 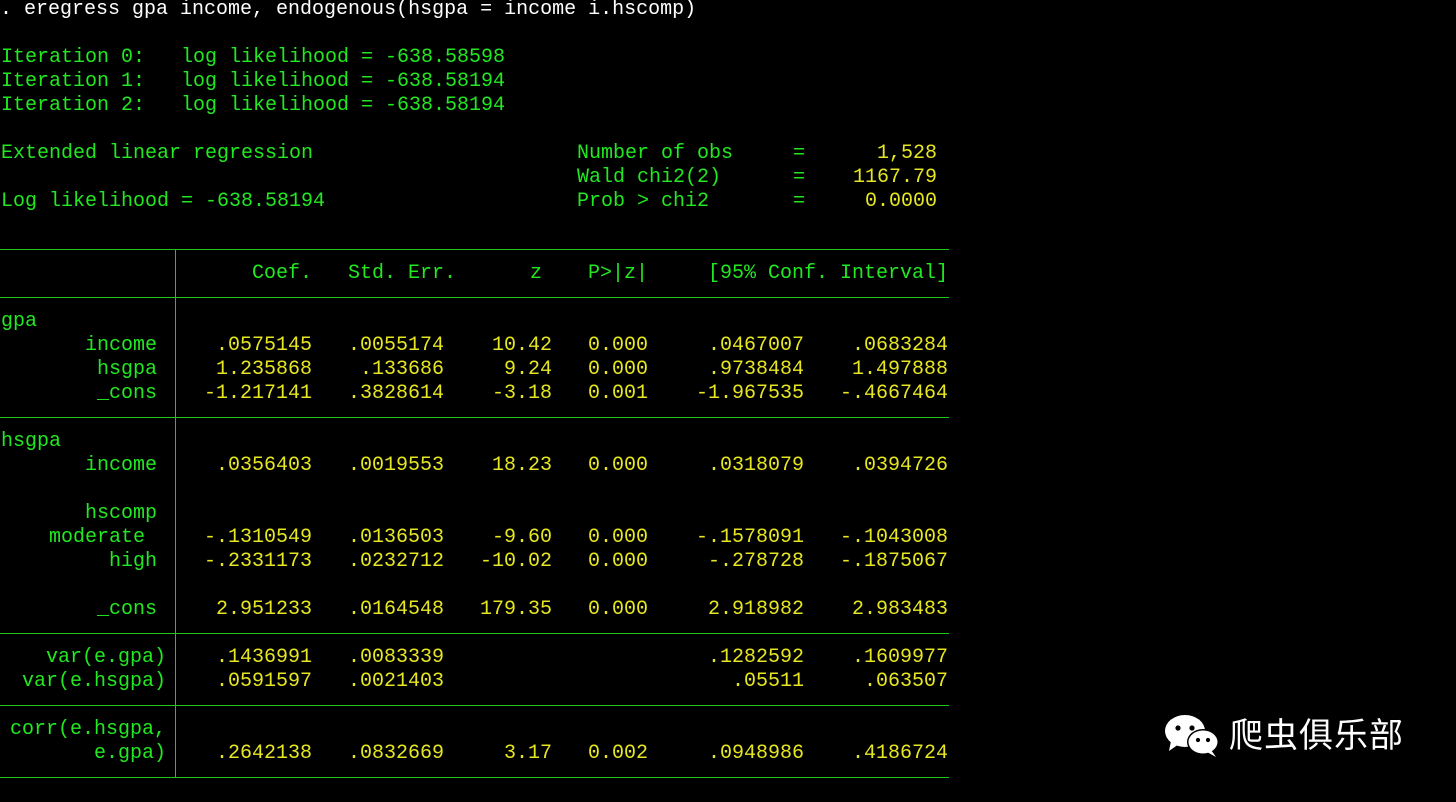 I want to click on cell-ci-upper: 1.497888, so click(x=899, y=369).